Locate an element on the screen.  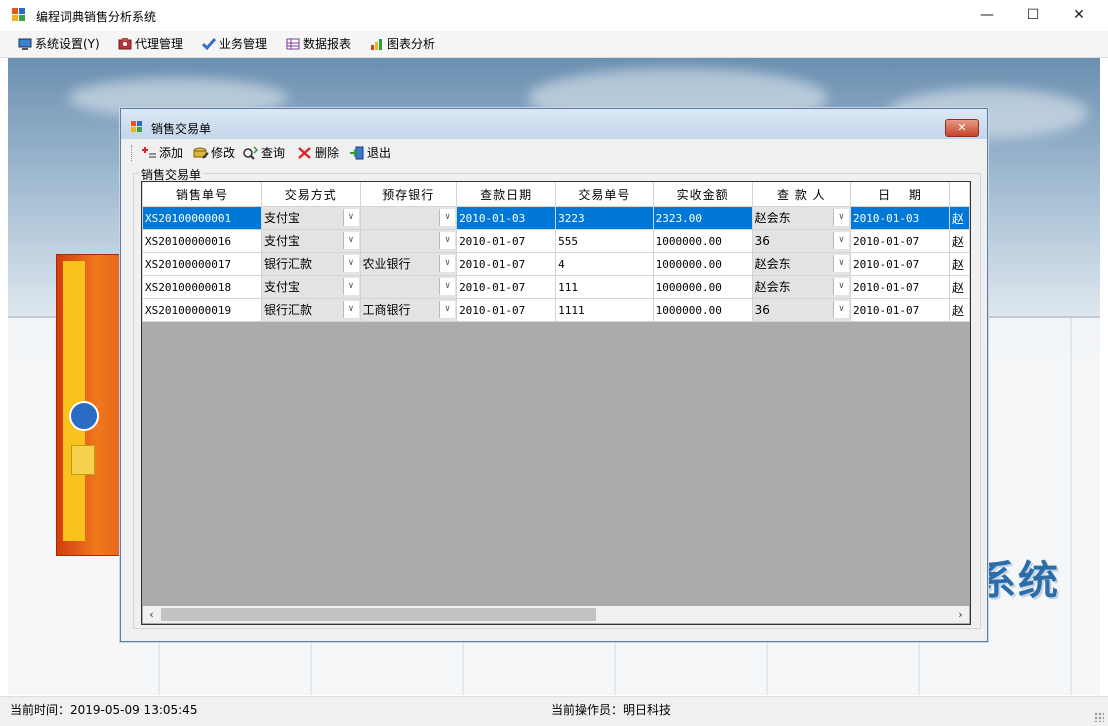
table-cell: XS20100000019 is located at coordinates (202, 310).